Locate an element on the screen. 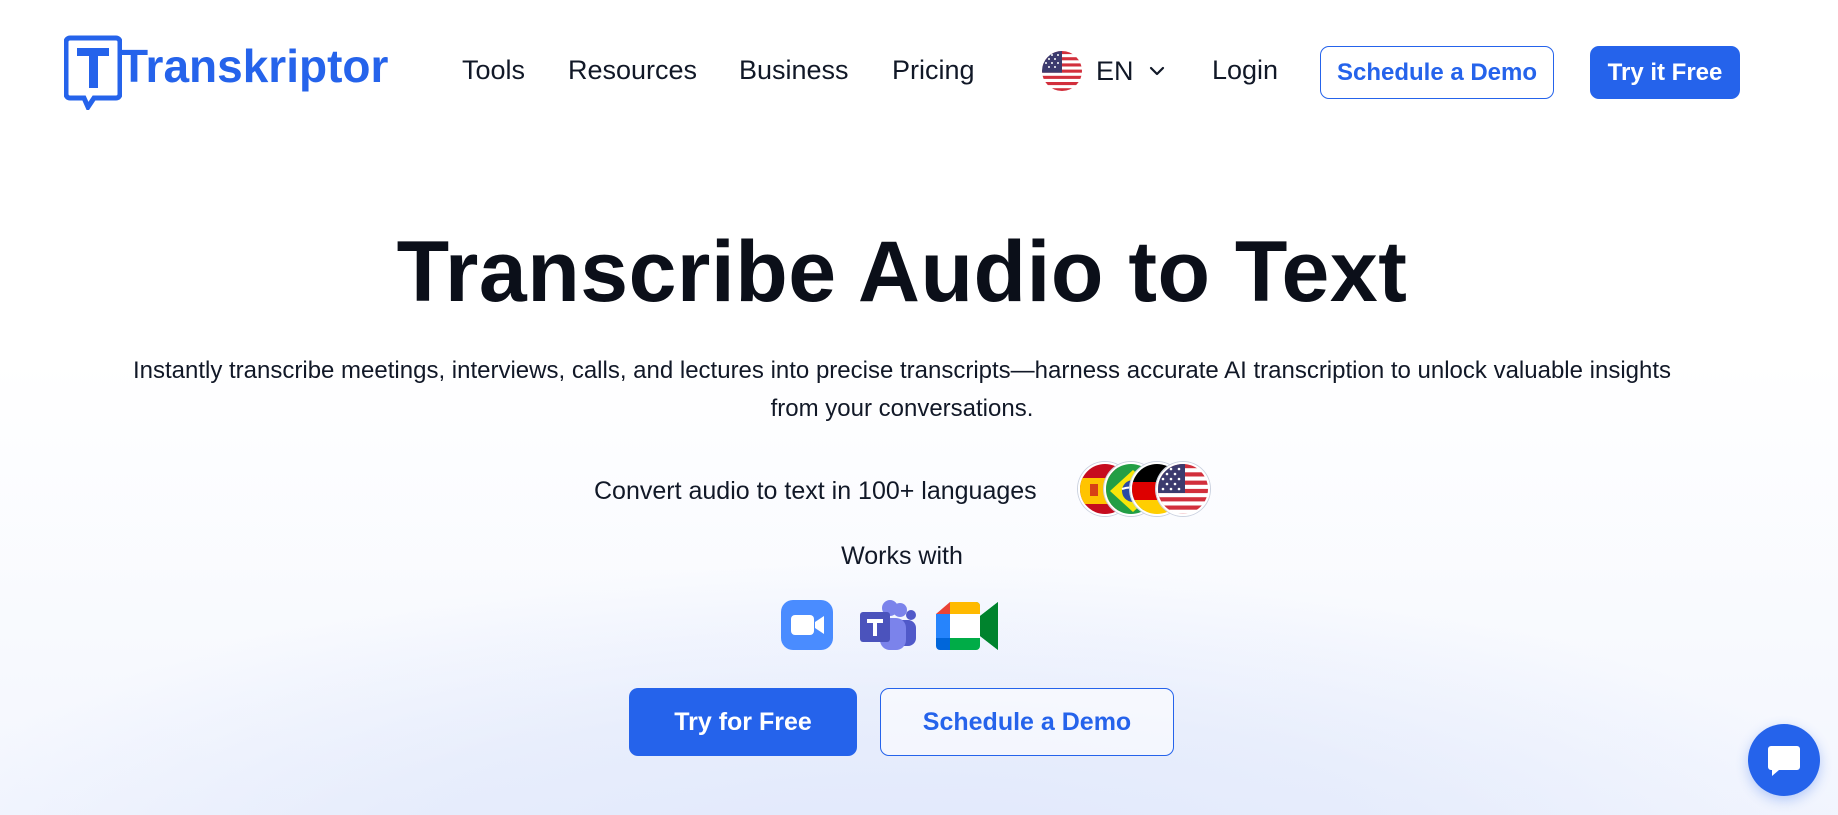 The image size is (1838, 815). language-selector: EN is located at coordinates (1104, 71).